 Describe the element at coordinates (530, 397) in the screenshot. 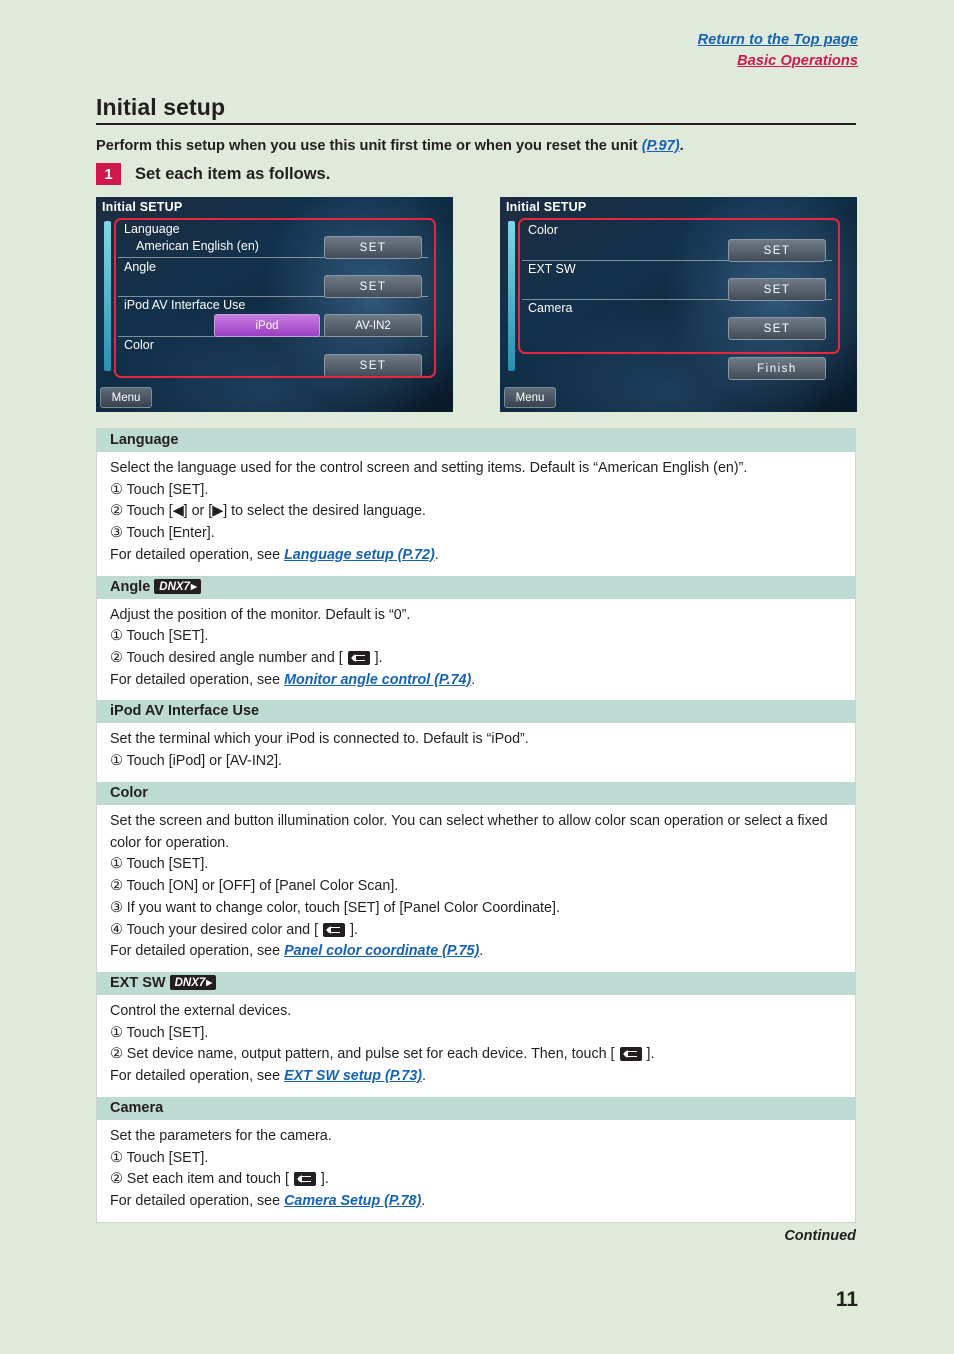

I see `menu-button-right: Menu` at that location.